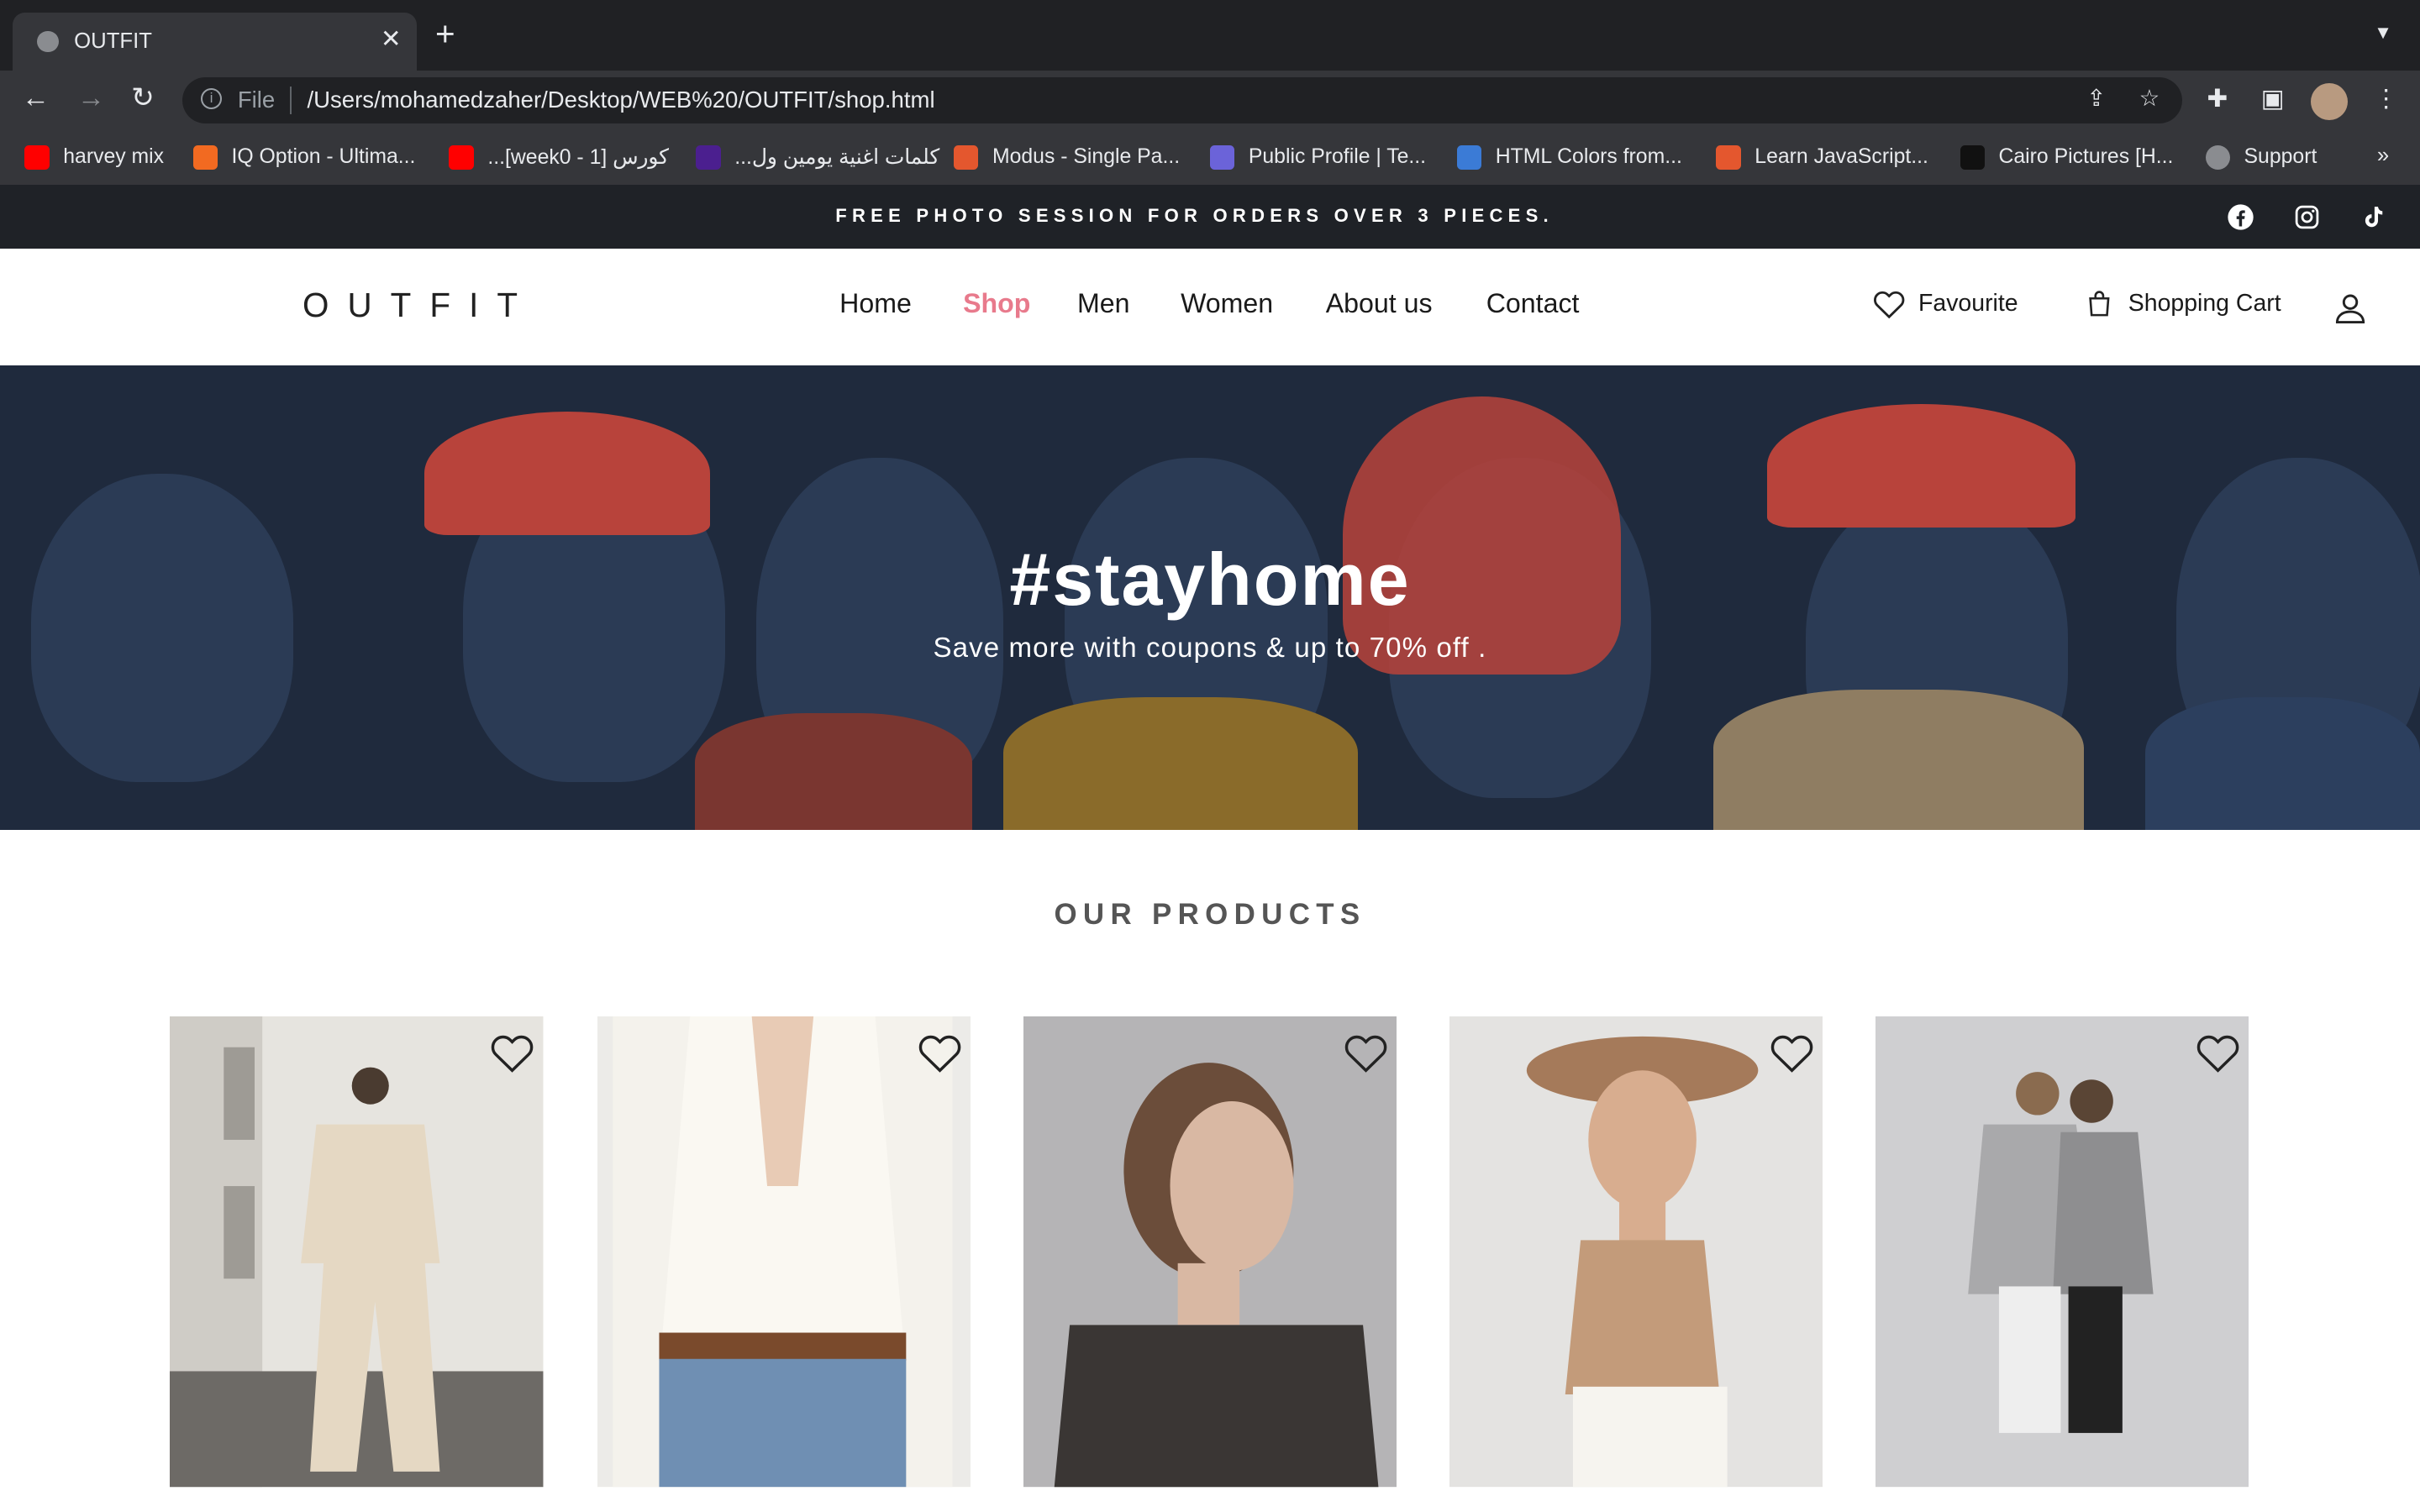  Describe the element at coordinates (1968, 304) in the screenshot. I see `favourite-label: Favourite` at that location.